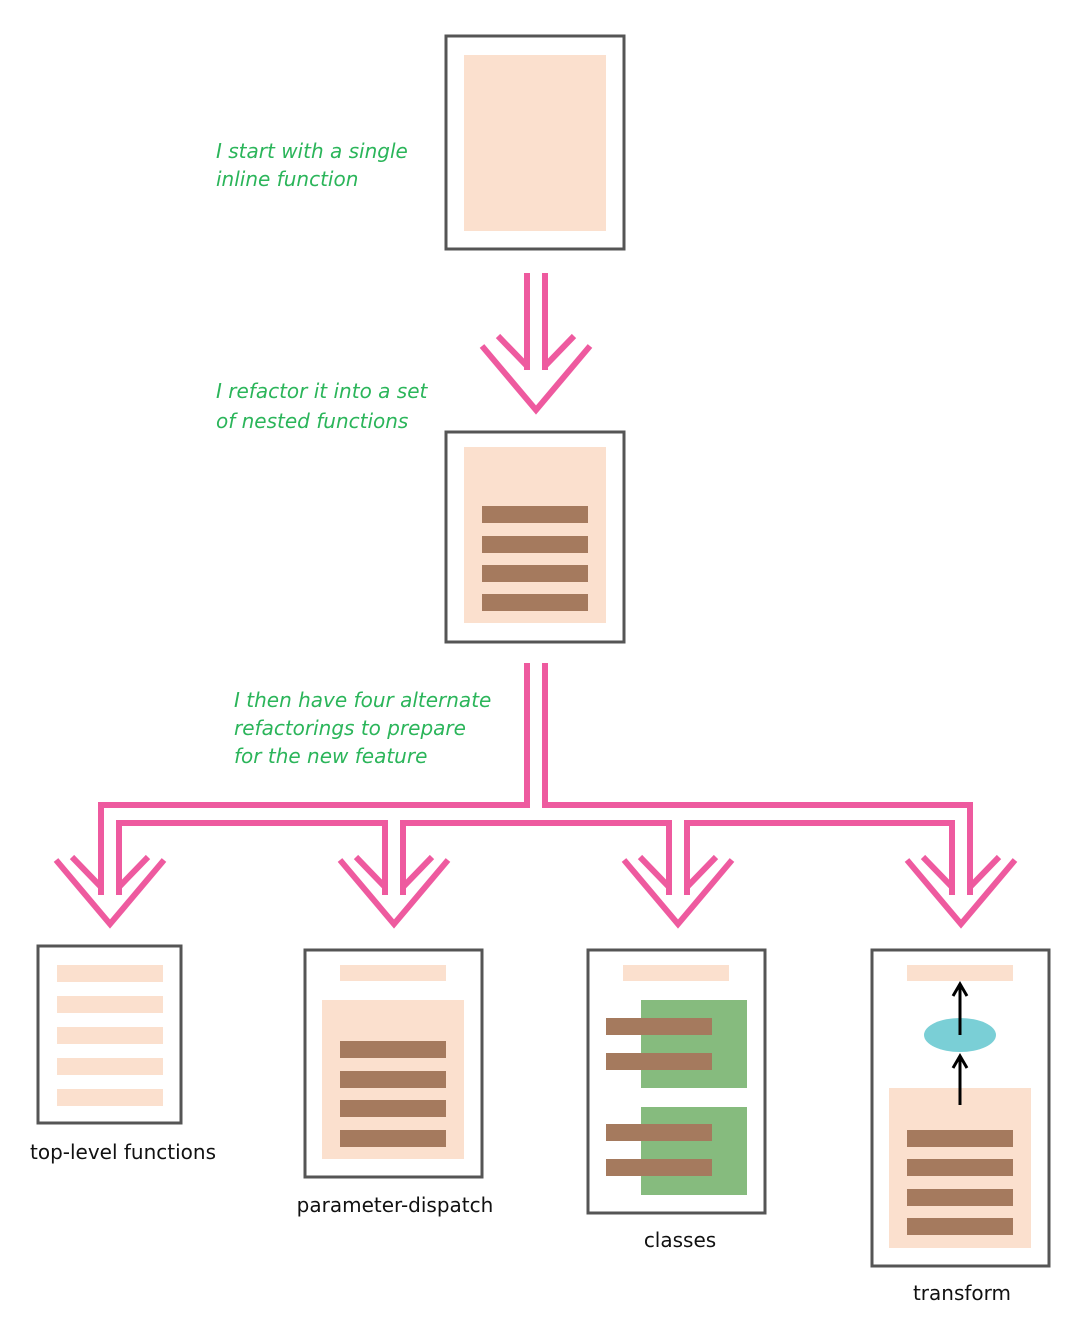  Describe the element at coordinates (676, 1081) in the screenshot. I see `classes-box` at that location.